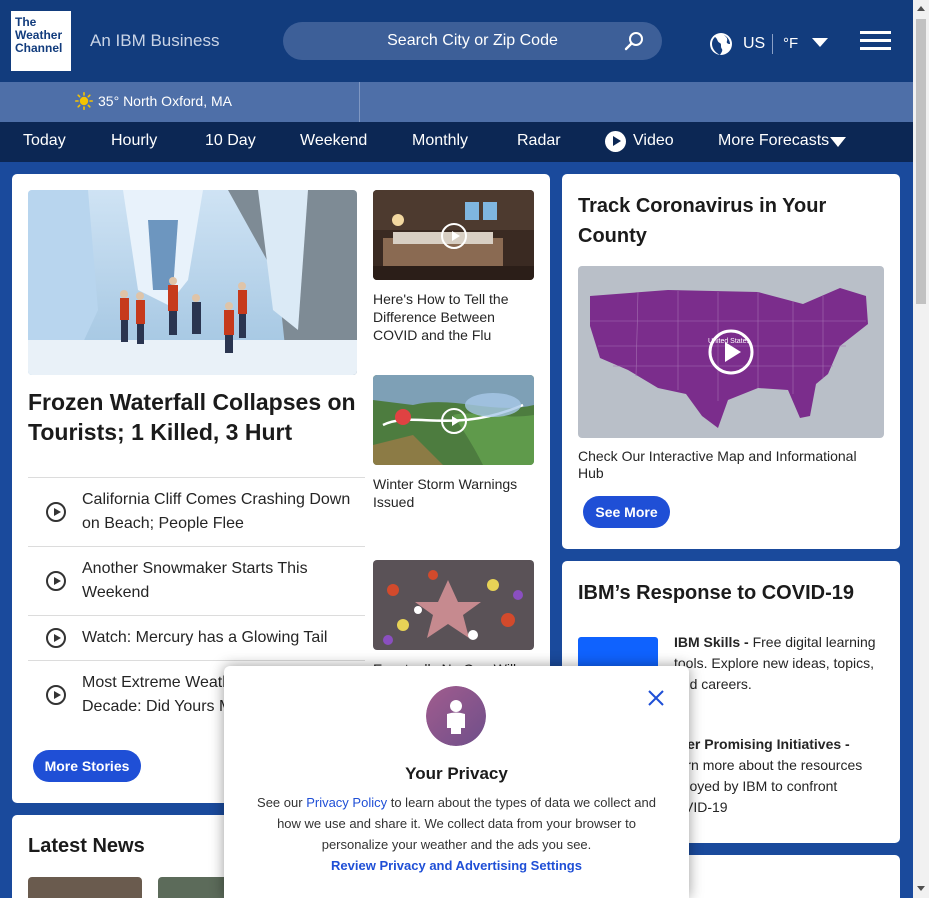 The image size is (929, 898). Describe the element at coordinates (711, 642) in the screenshot. I see `ibm-skills-title: IBM Skills -` at that location.